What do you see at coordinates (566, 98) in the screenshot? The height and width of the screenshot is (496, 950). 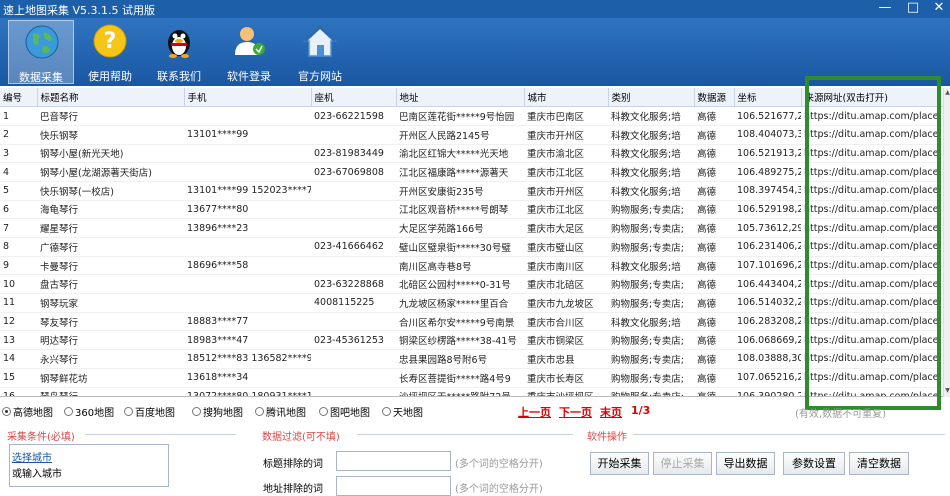 I see `column-header-city: 城市` at bounding box center [566, 98].